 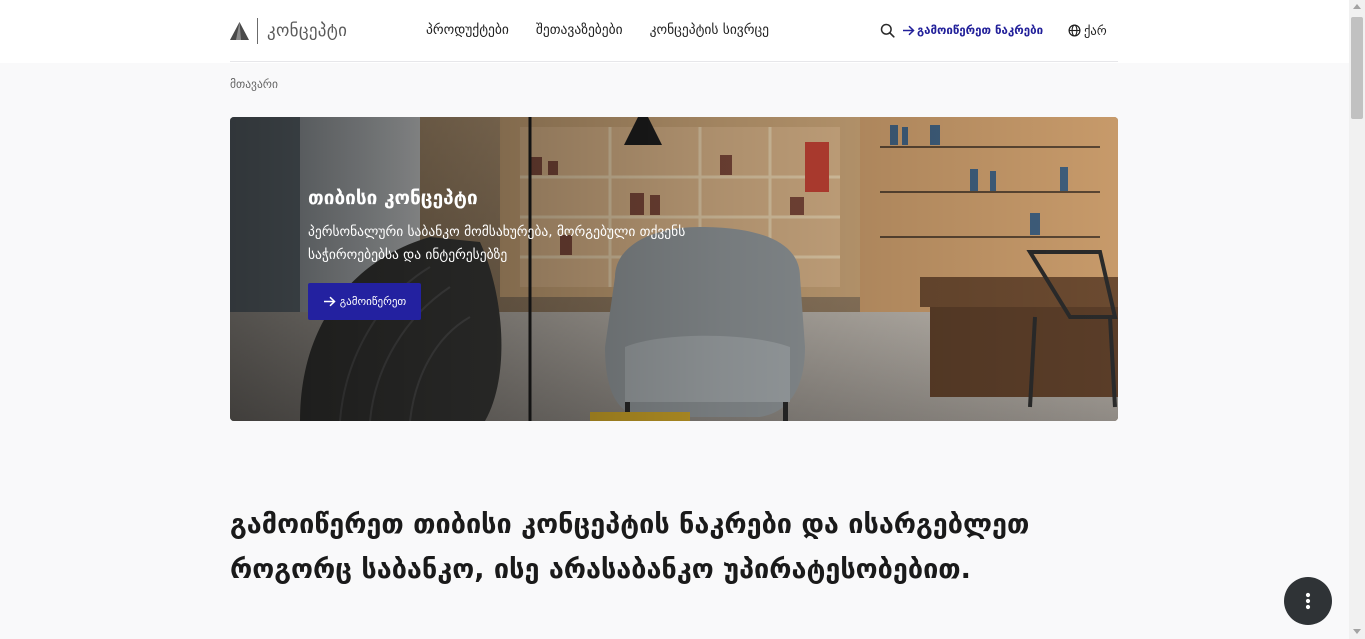 What do you see at coordinates (1357, 6) in the screenshot?
I see `scroll-up-arrow-icon` at bounding box center [1357, 6].